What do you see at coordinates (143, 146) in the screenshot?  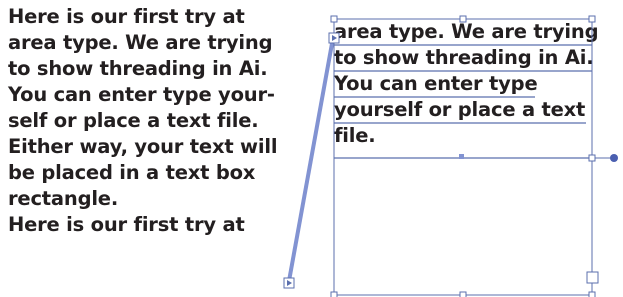 I see `left-text-line: Either way, your text will` at bounding box center [143, 146].